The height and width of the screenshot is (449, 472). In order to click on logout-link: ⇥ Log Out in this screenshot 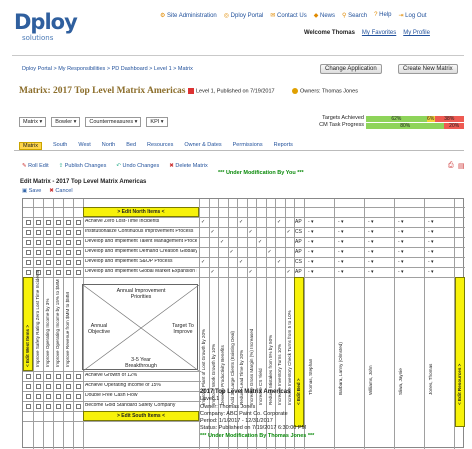, I will do `click(412, 15)`.